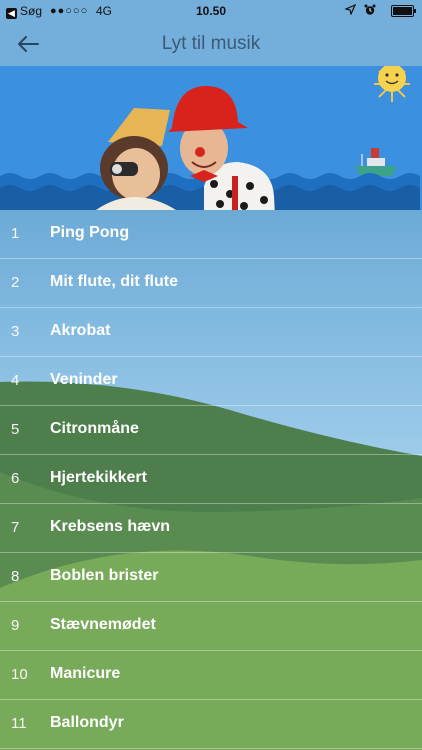  What do you see at coordinates (211, 675) in the screenshot?
I see `track-row: 10 Manicure` at bounding box center [211, 675].